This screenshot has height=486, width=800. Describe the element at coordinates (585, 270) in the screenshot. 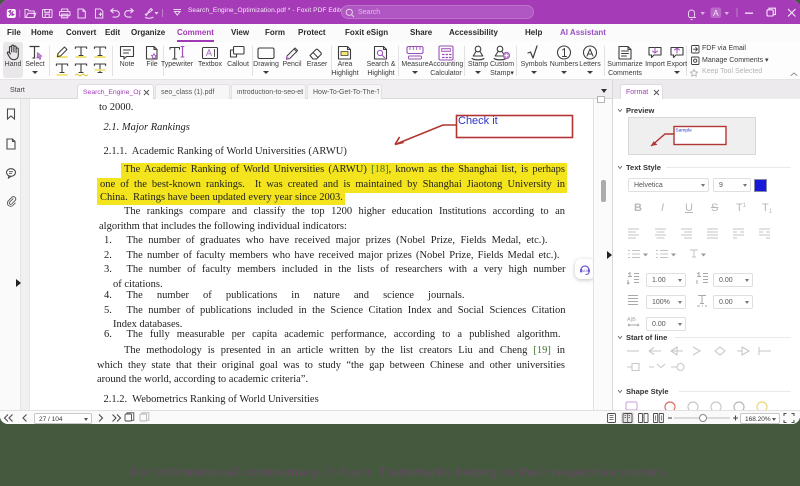

I see `svg-text: AI` at that location.